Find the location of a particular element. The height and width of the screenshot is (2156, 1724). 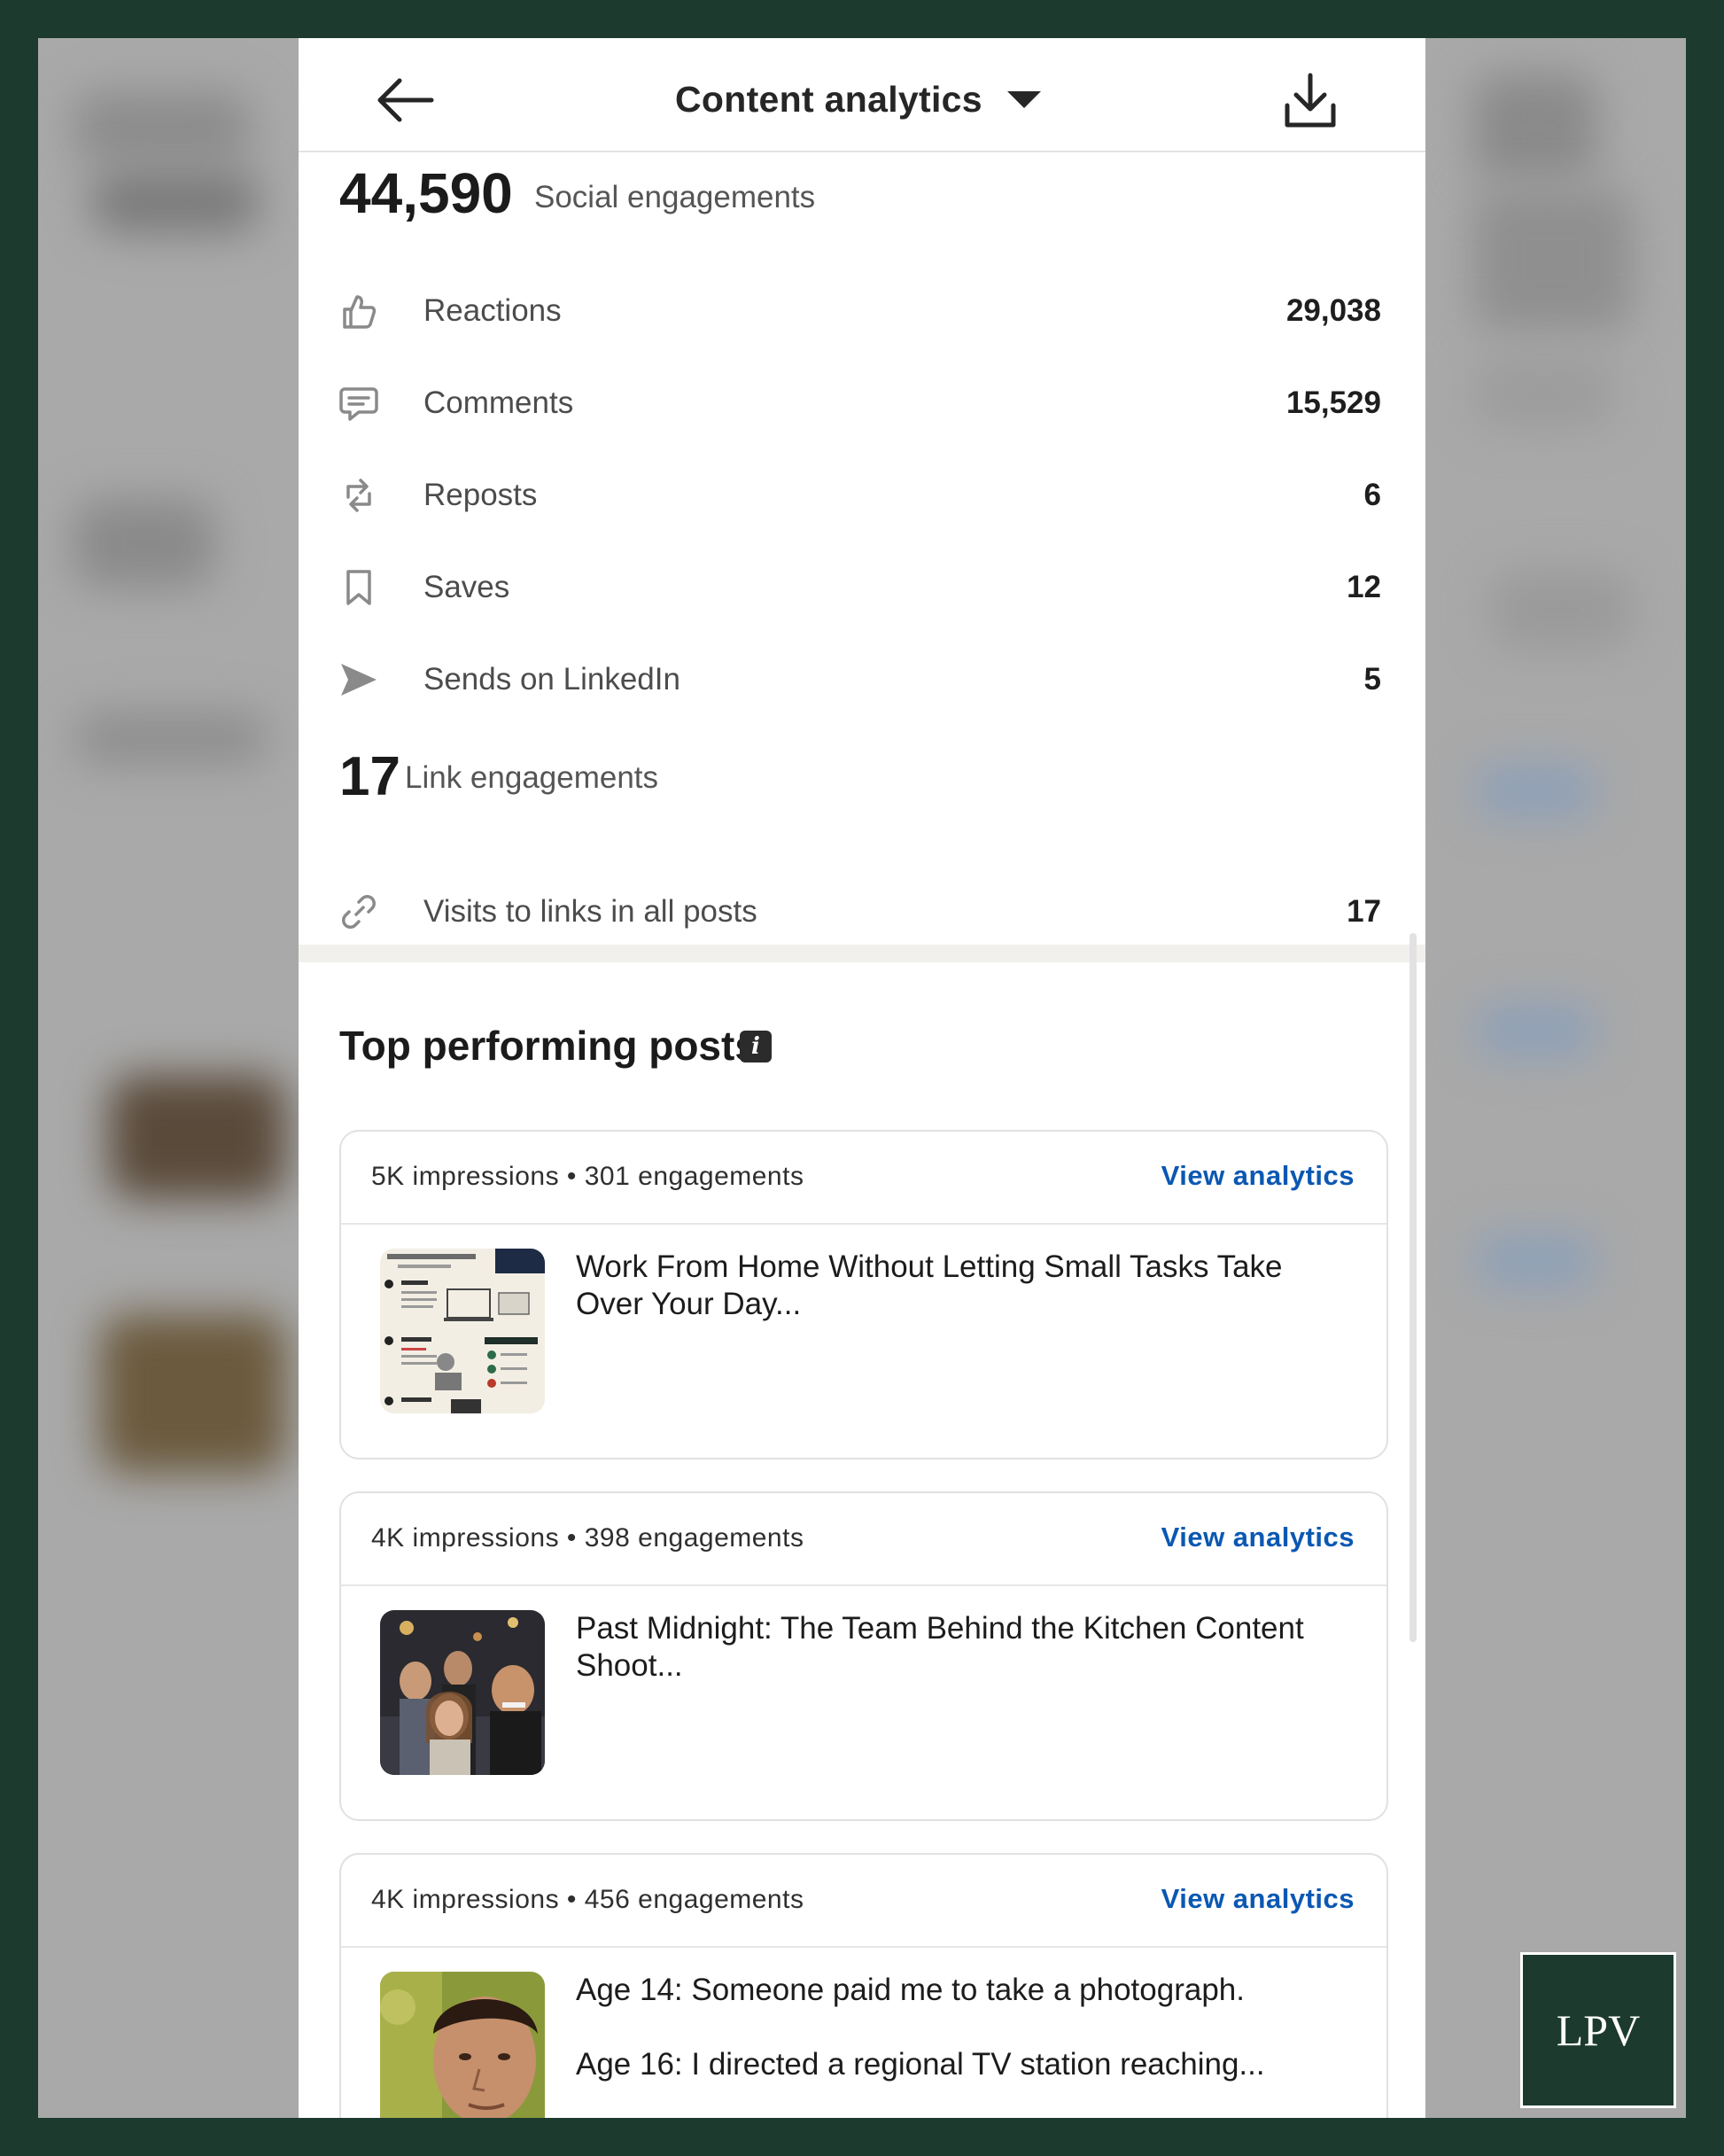

metric-row-sends: Sends on LinkedIn 5 is located at coordinates (860, 679).